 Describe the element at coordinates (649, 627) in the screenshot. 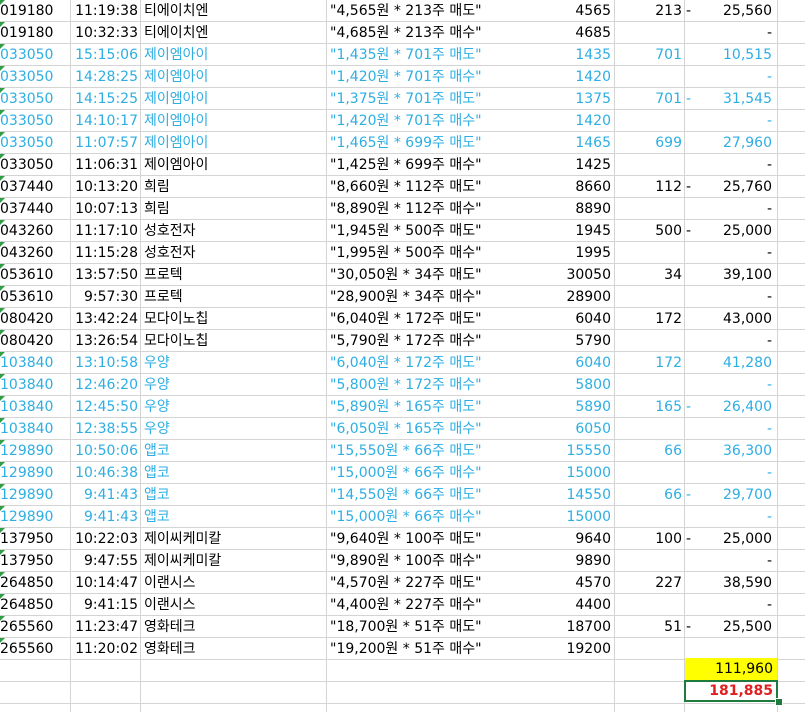

I see `qty-cell: 51` at that location.